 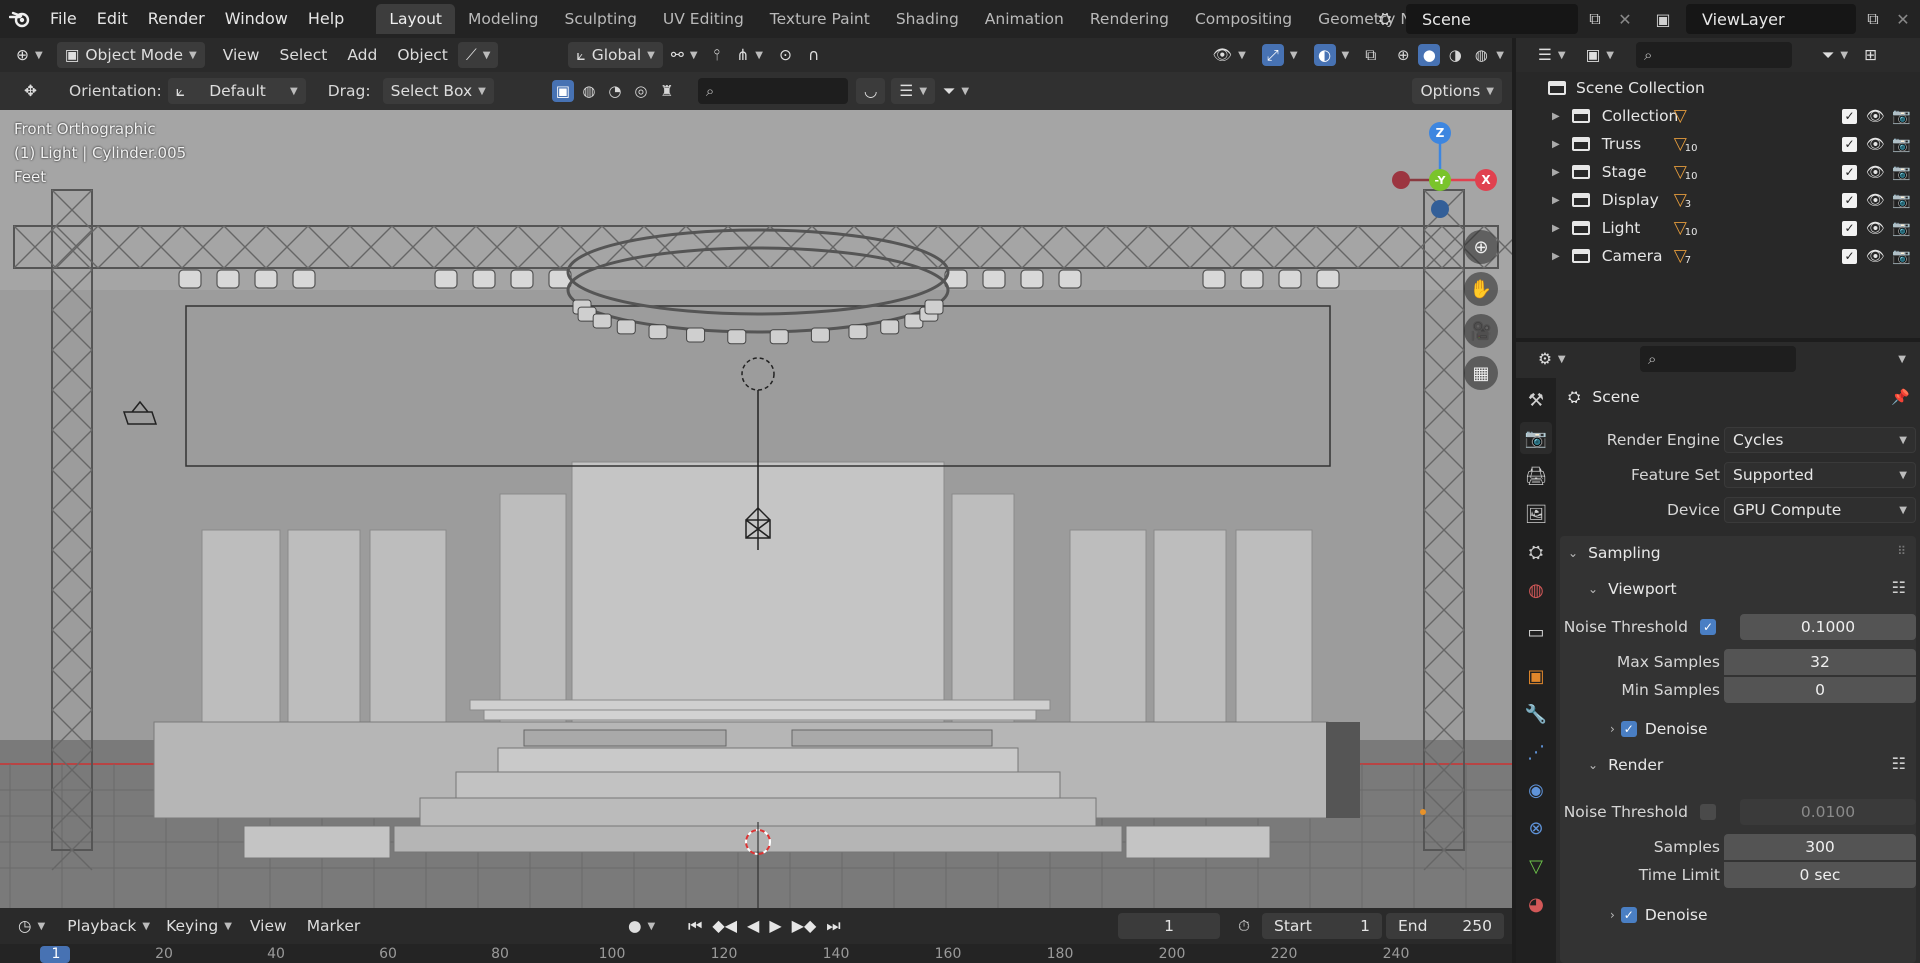 I want to click on gizmo-neg-z-axis, so click(x=1440, y=209).